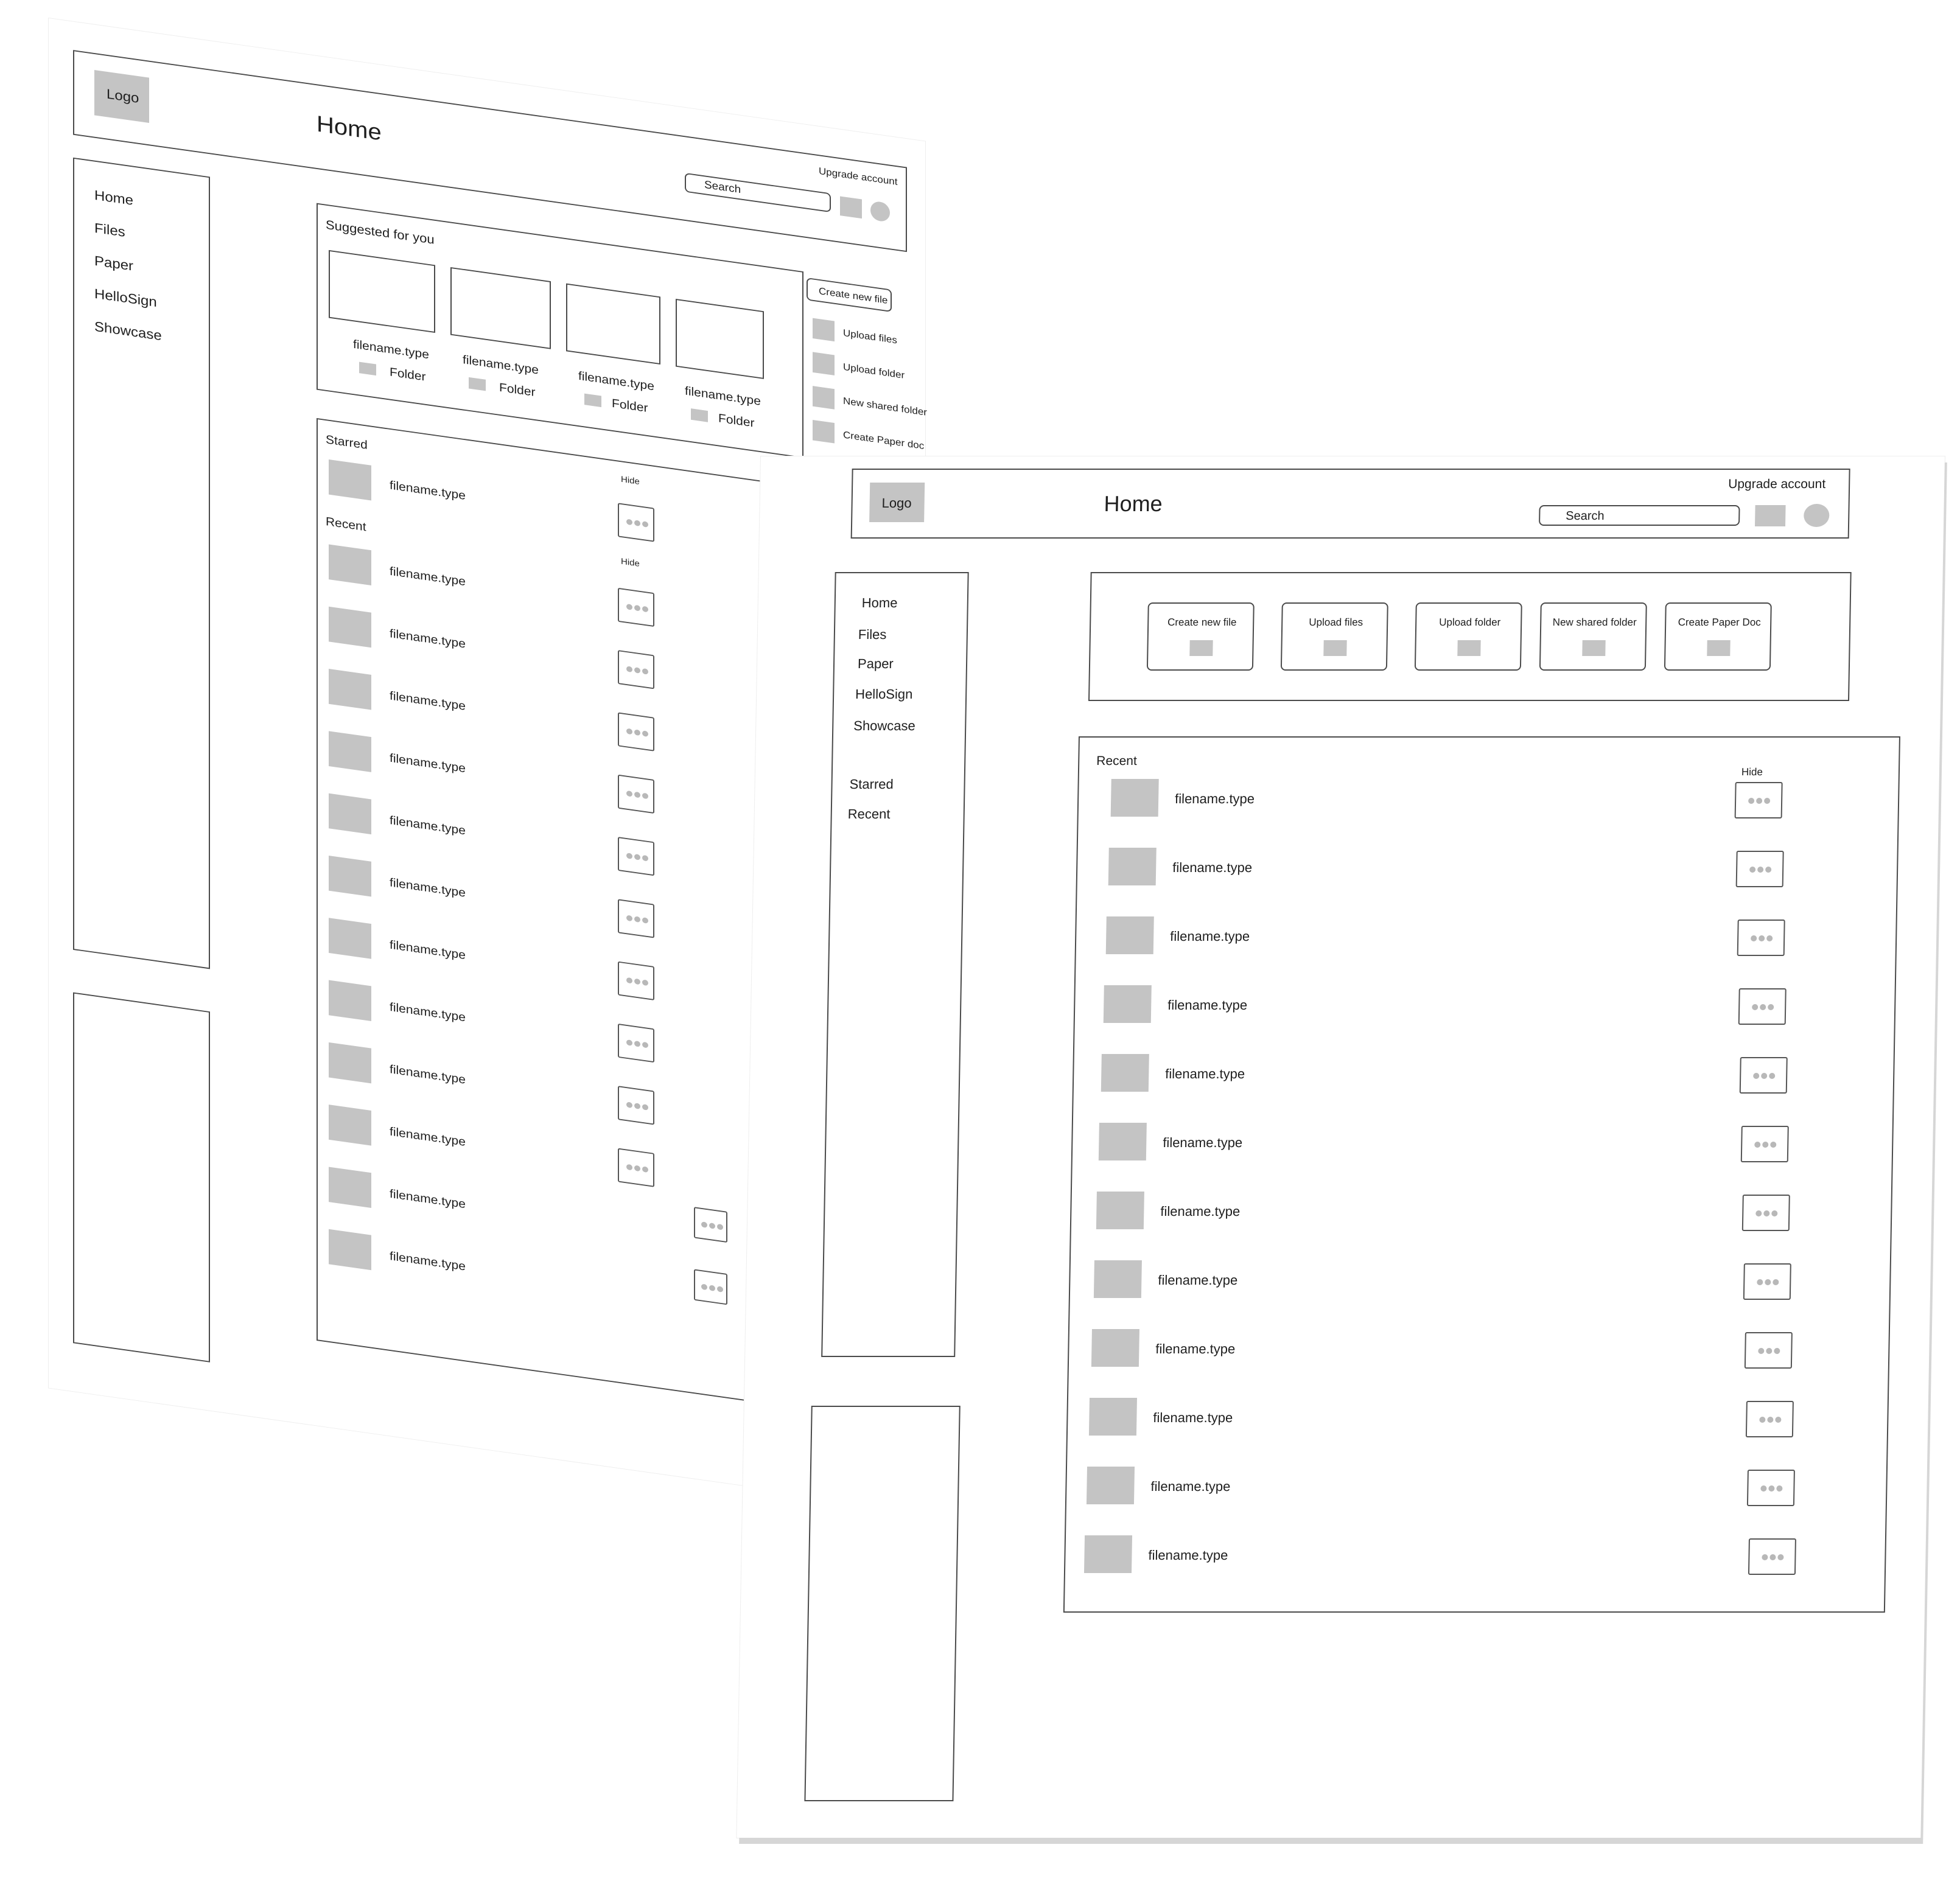 This screenshot has height=1881, width=1960. I want to click on create-paper-doc-button: Create Paper Doc, so click(1718, 637).